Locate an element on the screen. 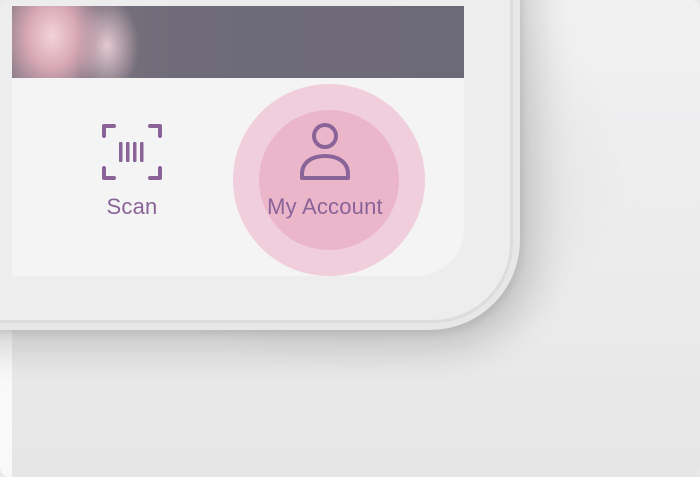  nav-item-label: My Account is located at coordinates (325, 206).